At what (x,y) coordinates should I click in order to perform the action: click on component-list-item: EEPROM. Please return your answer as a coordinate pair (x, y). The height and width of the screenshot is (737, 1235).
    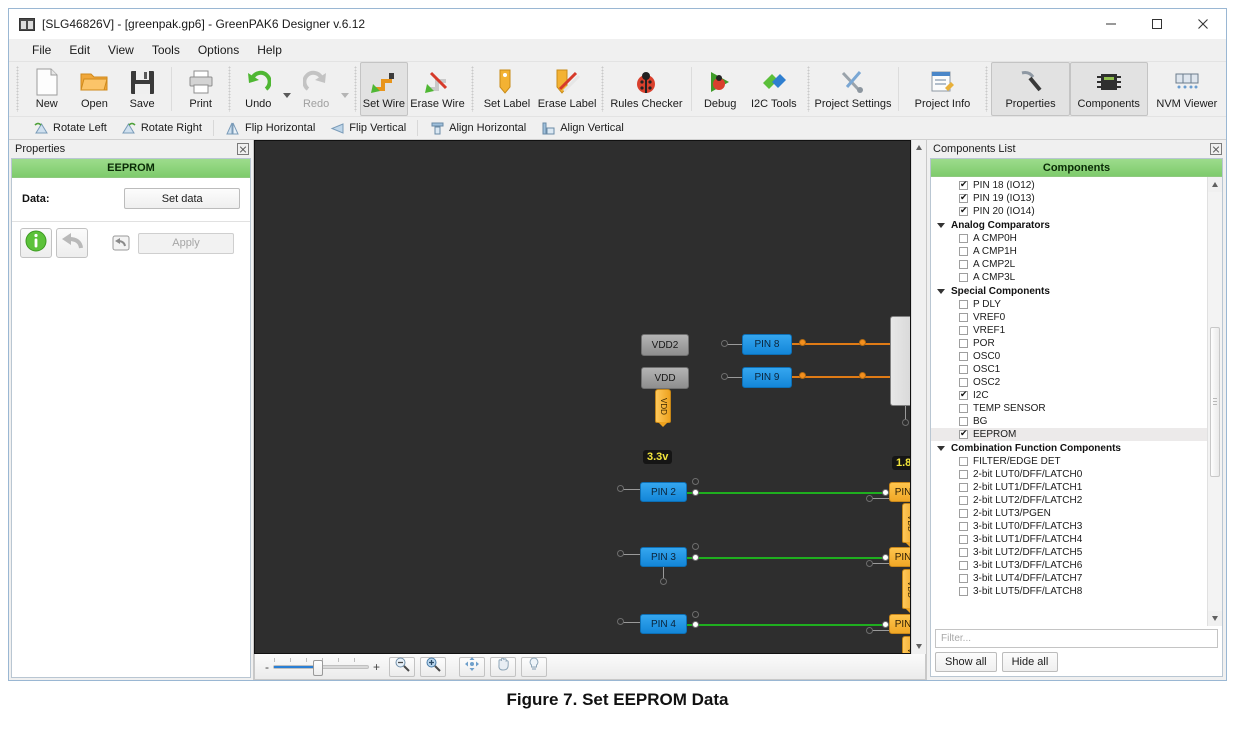
    Looking at the image, I should click on (1069, 434).